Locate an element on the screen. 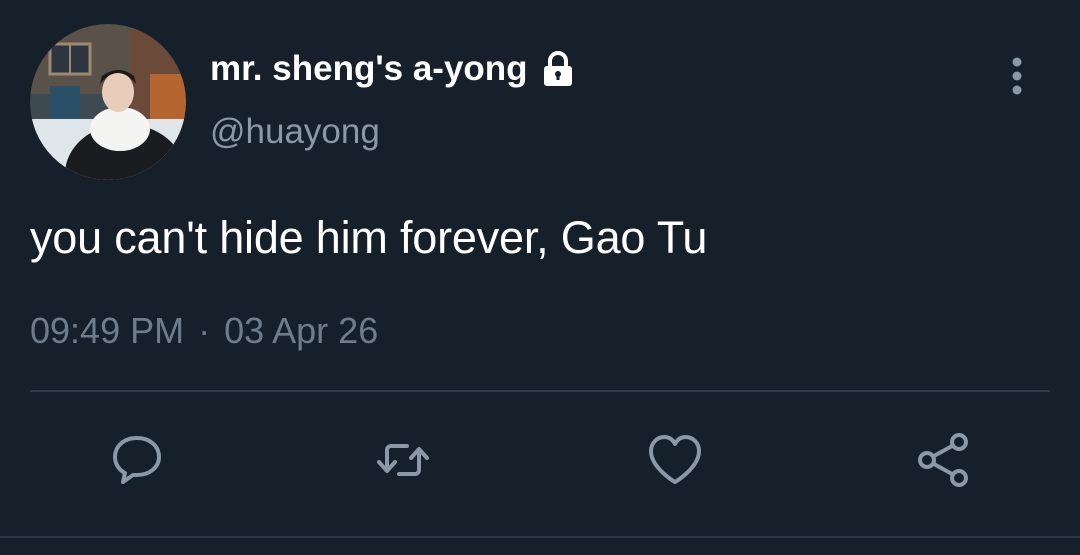 The width and height of the screenshot is (1080, 555). like-button is located at coordinates (675, 462).